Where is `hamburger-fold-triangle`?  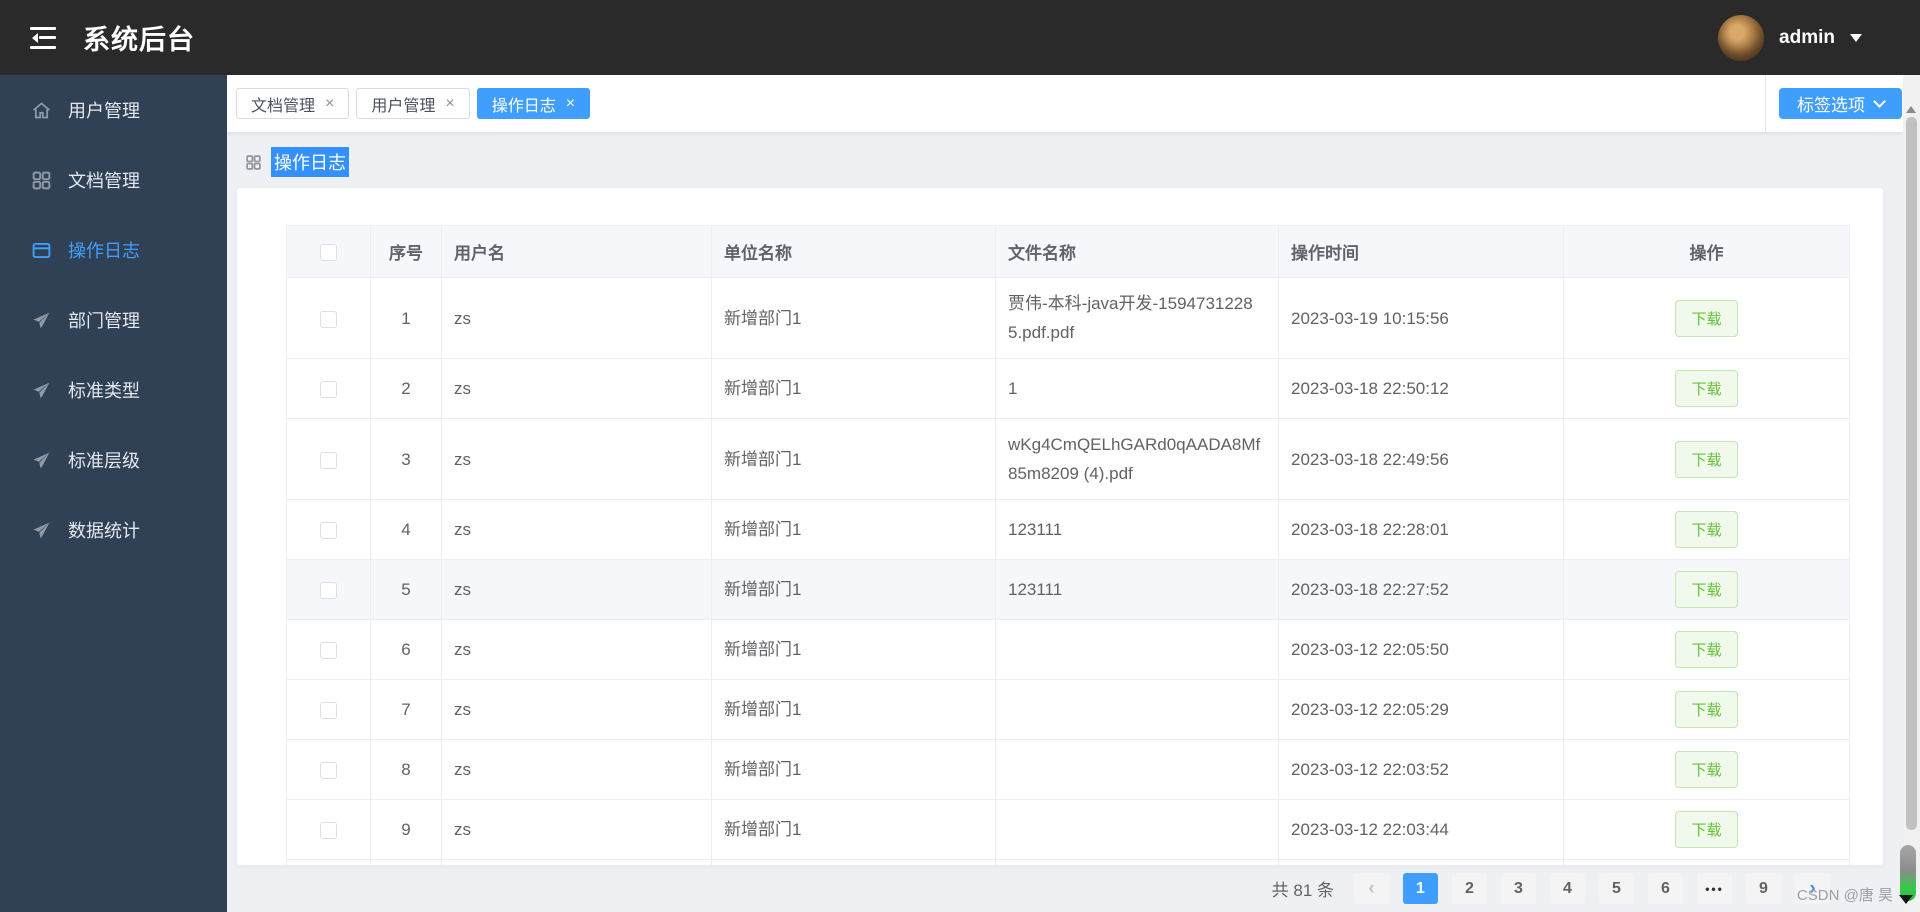
hamburger-fold-triangle is located at coordinates (32, 37).